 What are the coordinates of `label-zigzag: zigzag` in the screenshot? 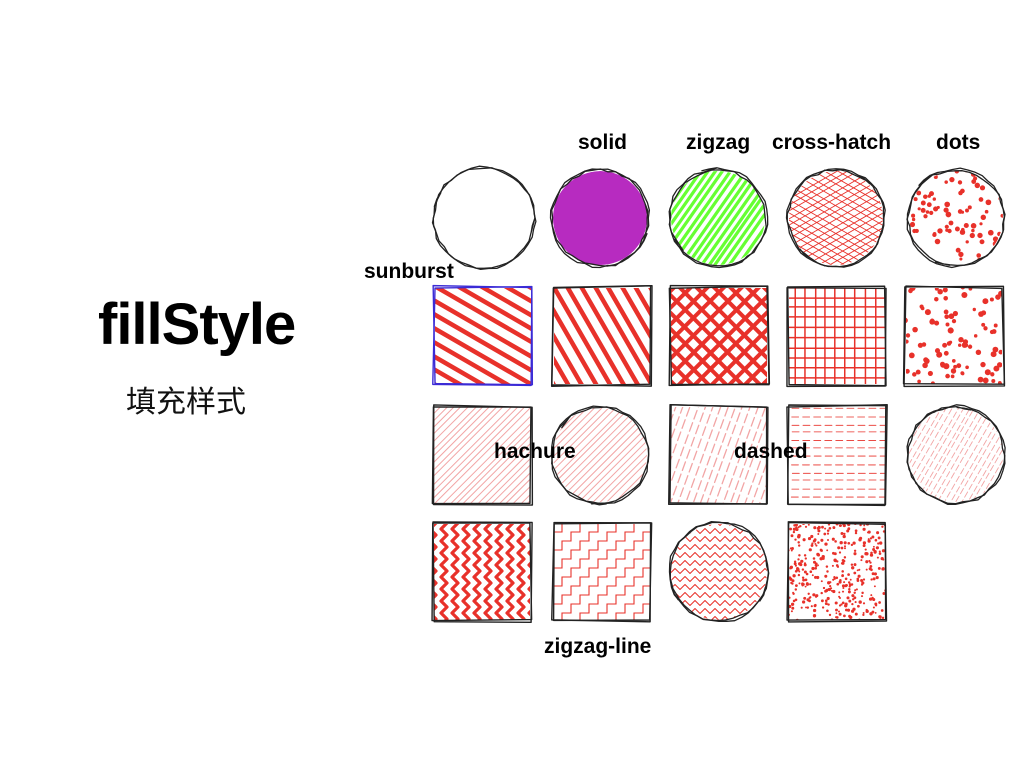 It's located at (718, 142).